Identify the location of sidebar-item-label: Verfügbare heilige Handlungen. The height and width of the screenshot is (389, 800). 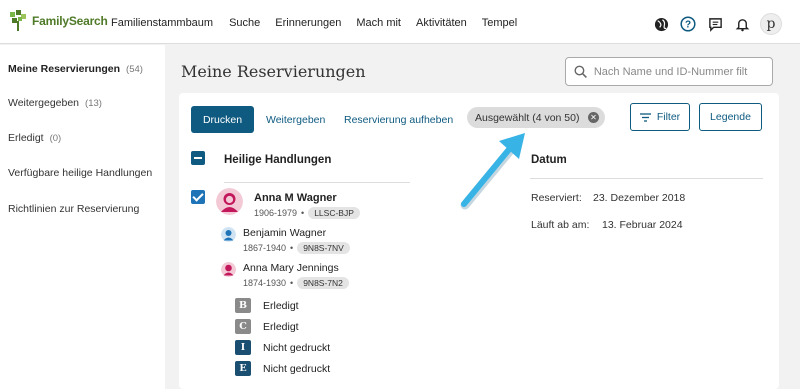
(80, 173).